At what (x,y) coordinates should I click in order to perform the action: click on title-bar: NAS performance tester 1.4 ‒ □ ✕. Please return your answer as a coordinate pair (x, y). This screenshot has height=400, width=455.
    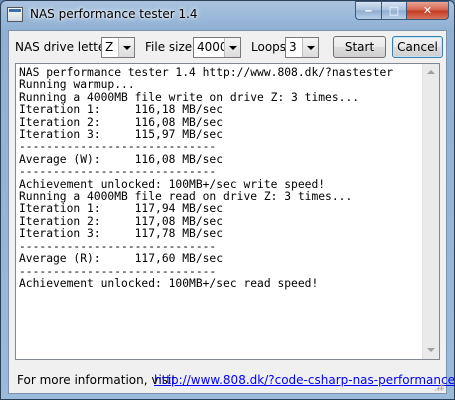
    Looking at the image, I should click on (227, 15).